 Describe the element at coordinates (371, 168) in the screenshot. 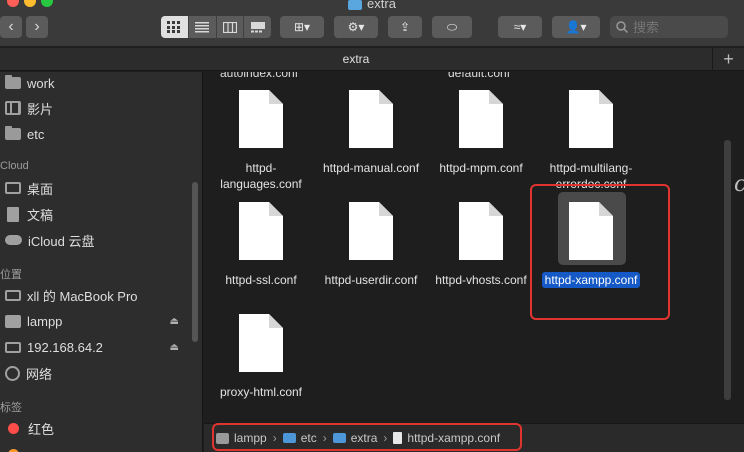

I see `file-name: httpd-manual.conf` at that location.